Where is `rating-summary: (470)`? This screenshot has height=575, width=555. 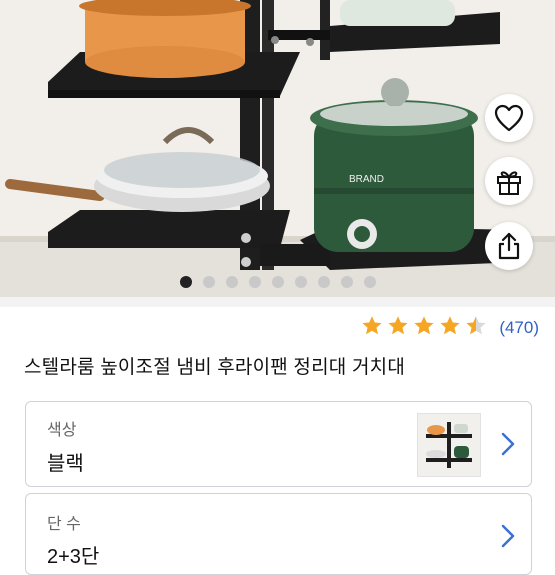
rating-summary: (470) is located at coordinates (450, 328).